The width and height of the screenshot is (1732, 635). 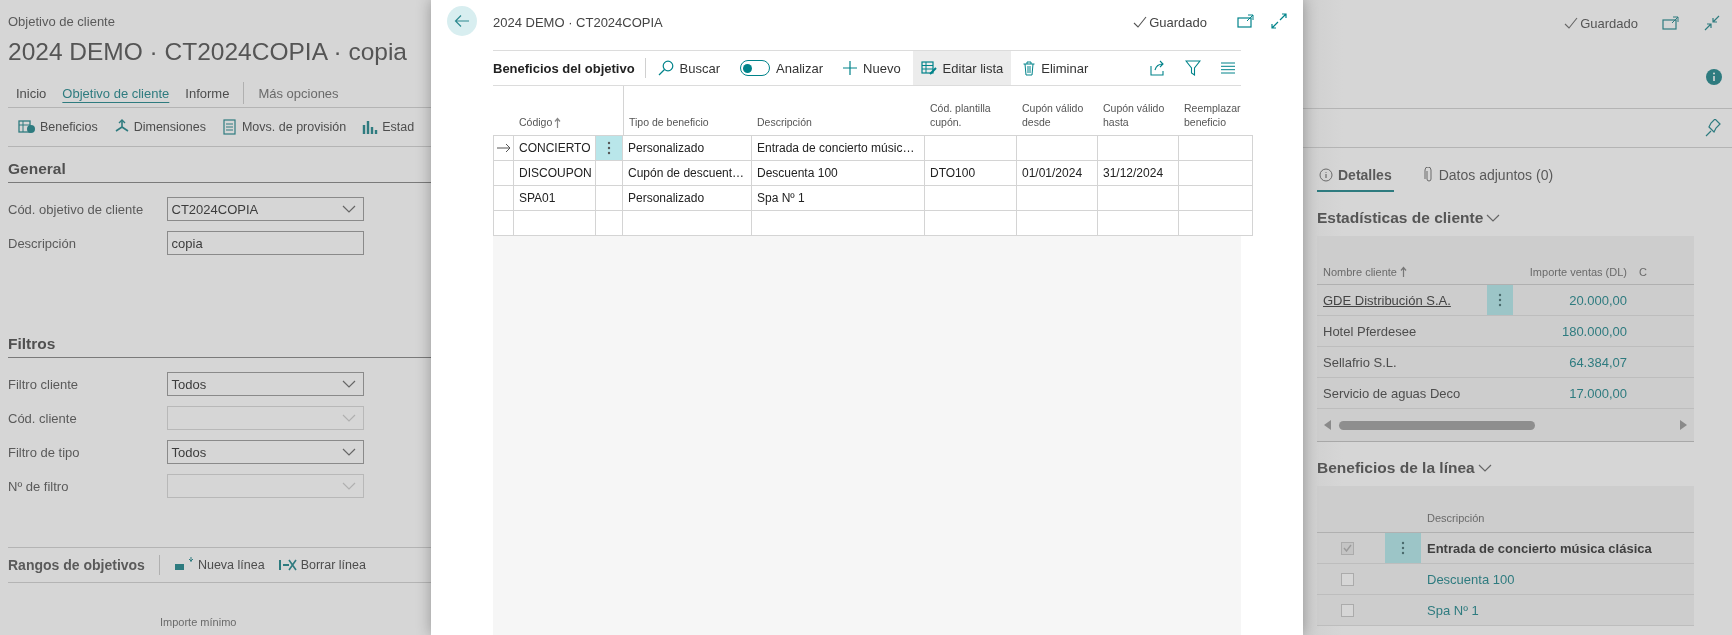 What do you see at coordinates (1643, 272) in the screenshot?
I see `column-header: C` at bounding box center [1643, 272].